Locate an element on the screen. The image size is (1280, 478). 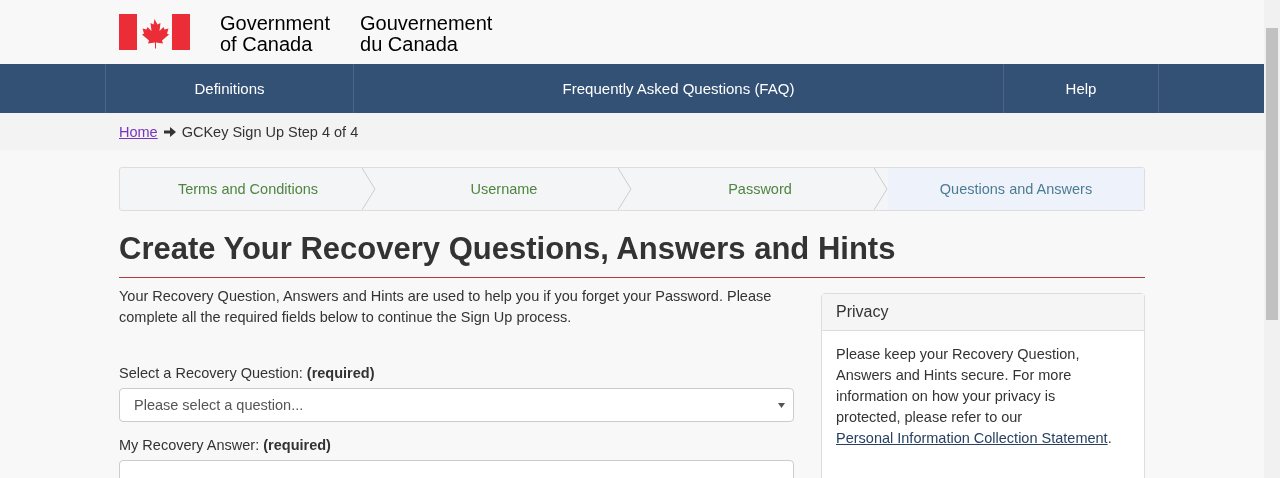
signature-text: Gouvernement is located at coordinates (426, 23).